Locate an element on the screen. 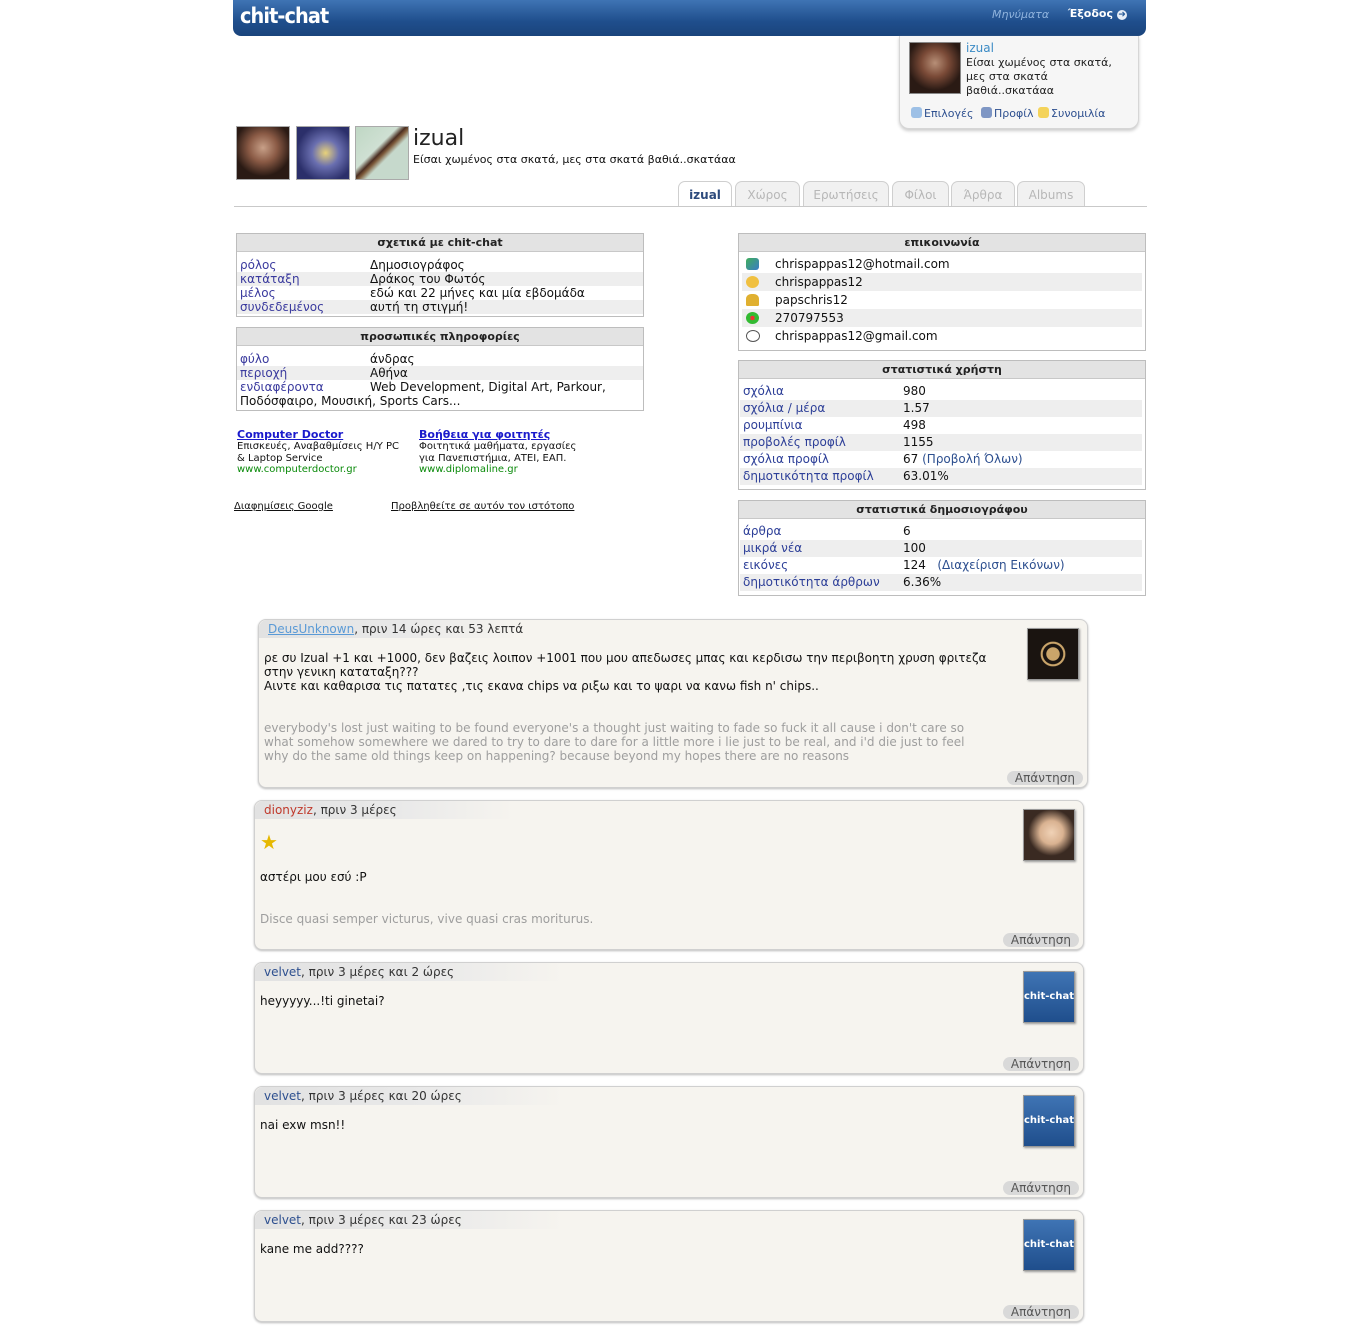 The width and height of the screenshot is (1347, 1329). about-key: κατάταξη is located at coordinates (270, 279).